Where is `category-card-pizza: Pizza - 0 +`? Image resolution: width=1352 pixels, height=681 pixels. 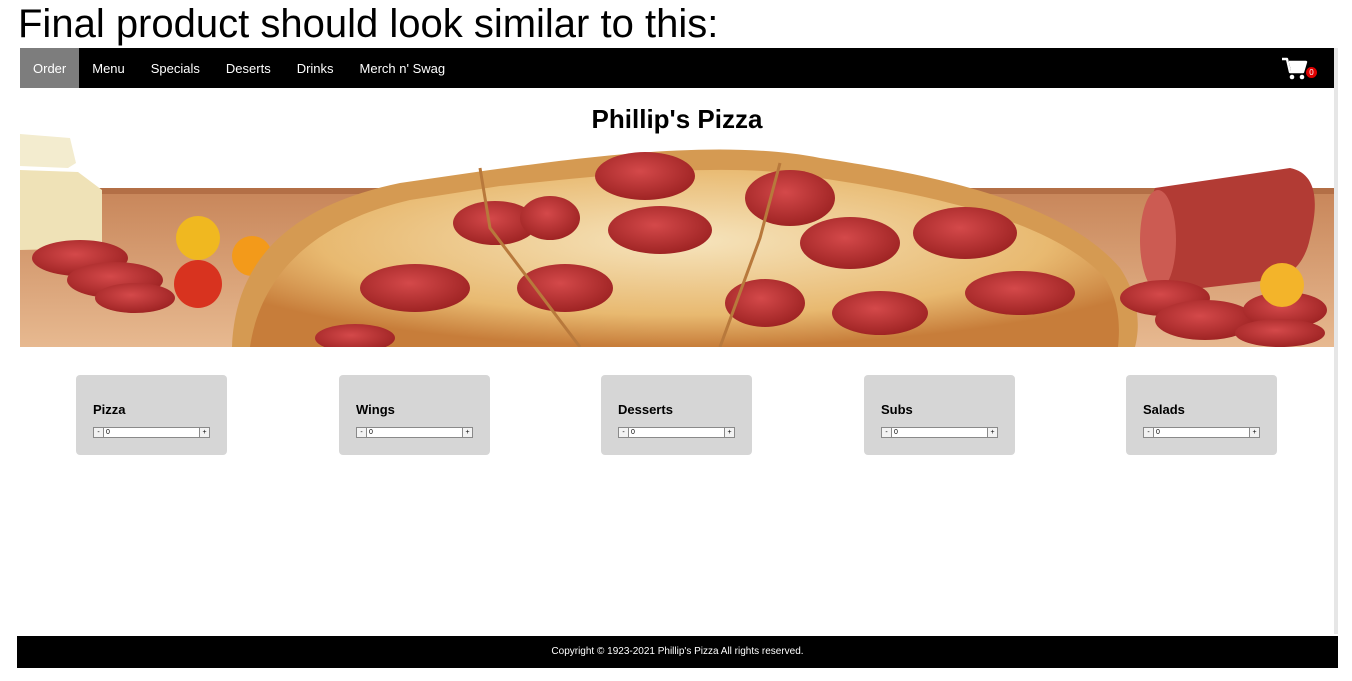 category-card-pizza: Pizza - 0 + is located at coordinates (151, 415).